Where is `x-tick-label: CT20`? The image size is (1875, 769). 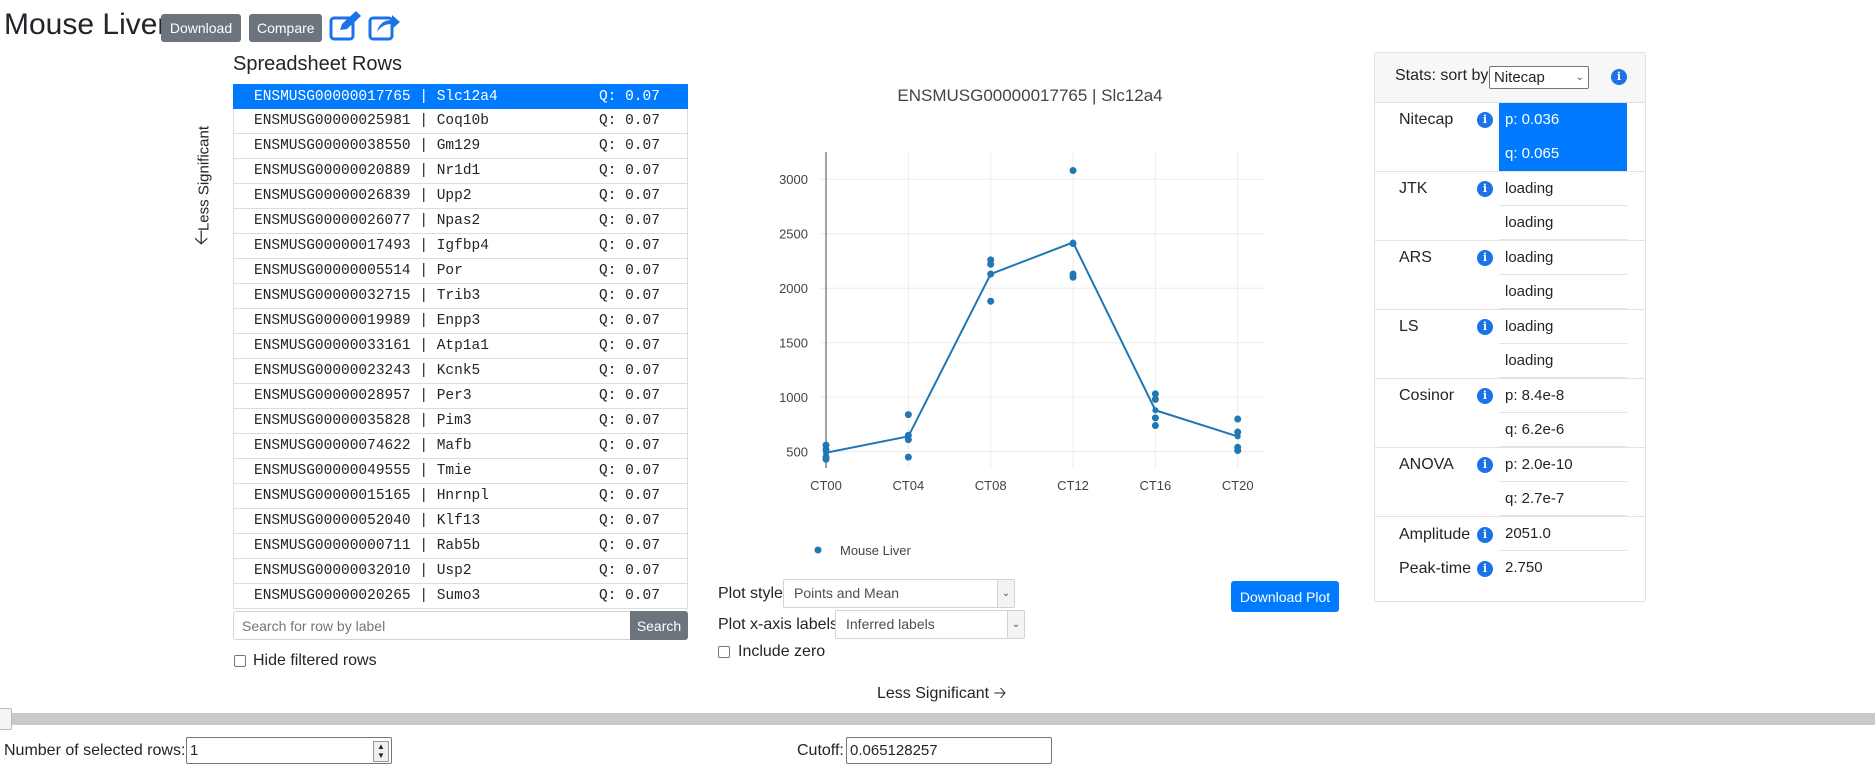
x-tick-label: CT20 is located at coordinates (1238, 485).